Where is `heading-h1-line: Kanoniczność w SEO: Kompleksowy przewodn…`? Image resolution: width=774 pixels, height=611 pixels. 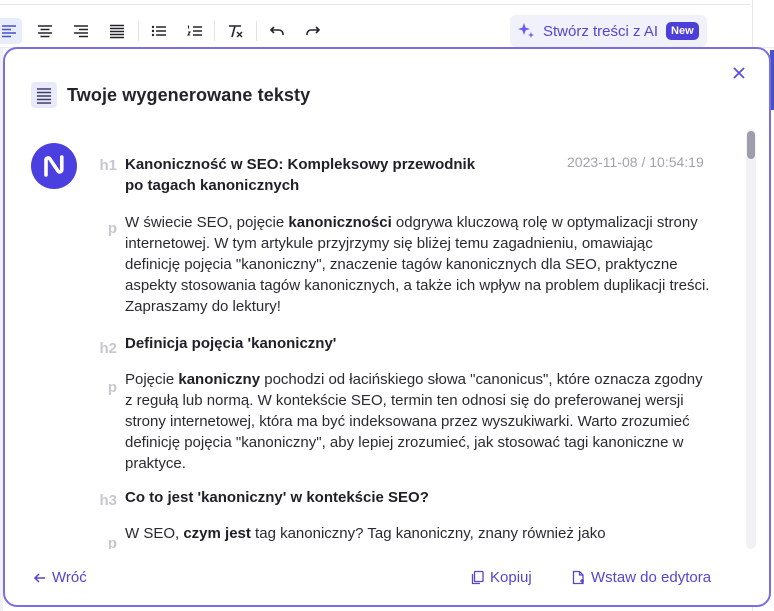 heading-h1-line: Kanoniczność w SEO: Kompleksowy przewodn… is located at coordinates (300, 164).